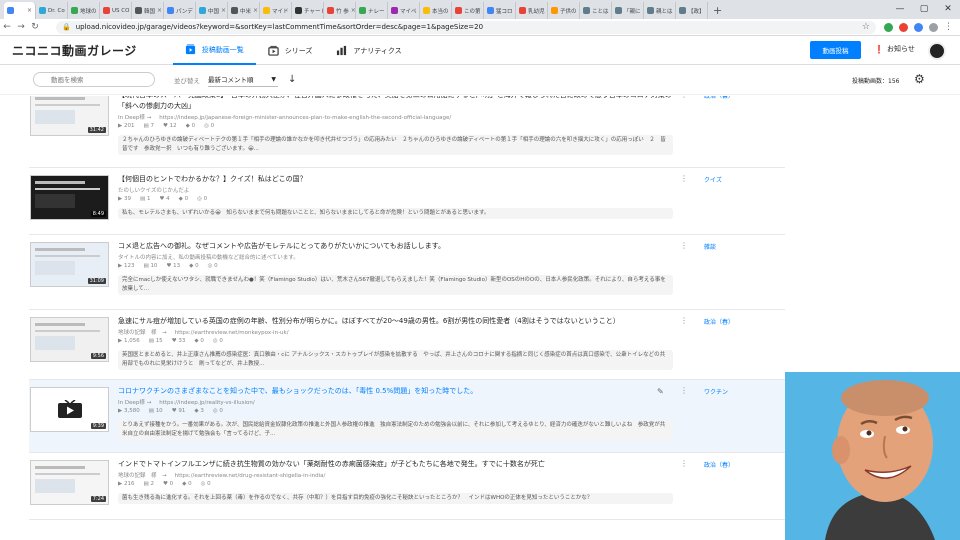 This screenshot has height=540, width=960. What do you see at coordinates (180, 10) in the screenshot?
I see `browser-tab: パンデ×` at bounding box center [180, 10].